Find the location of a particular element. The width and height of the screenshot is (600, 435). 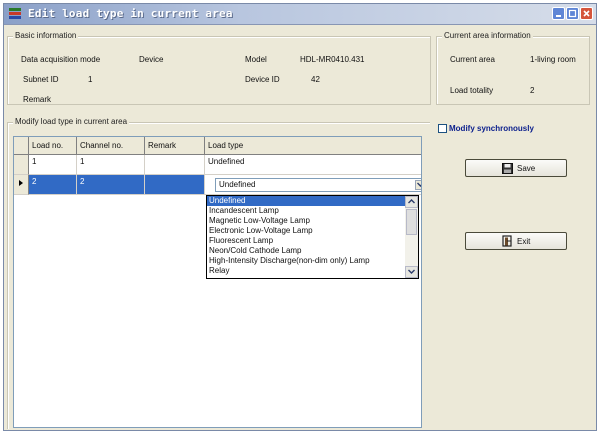

grid-header: Load no. Channel no. Remark Load type is located at coordinates (217, 146).